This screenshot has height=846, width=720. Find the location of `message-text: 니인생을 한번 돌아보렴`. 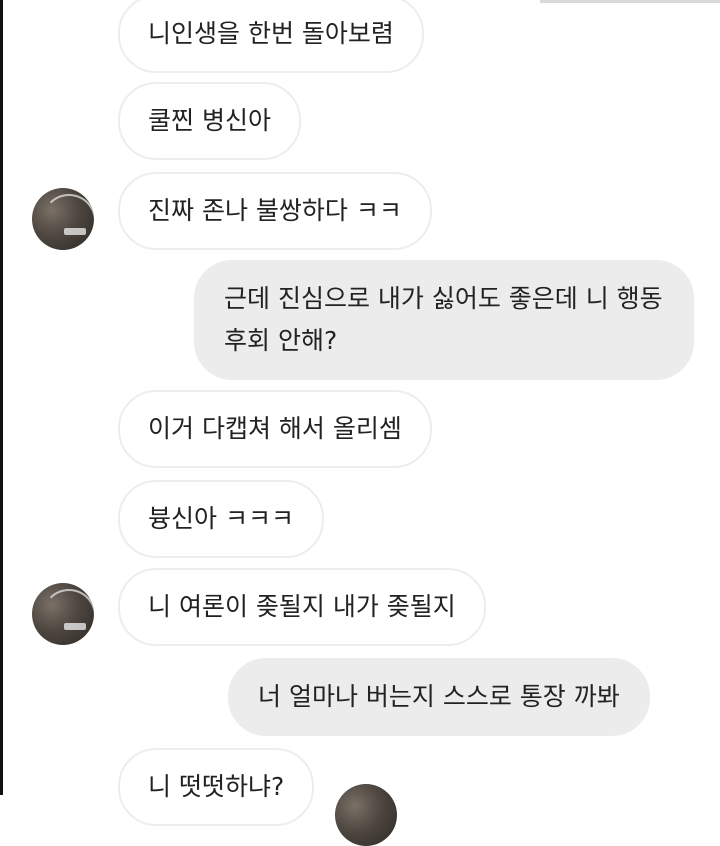

message-text: 니인생을 한번 돌아보렴 is located at coordinates (271, 33).